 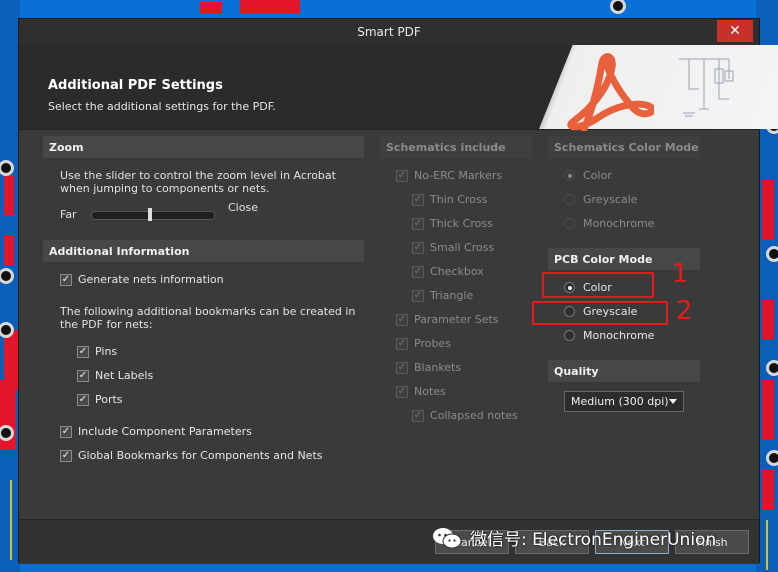 What do you see at coordinates (624, 371) in the screenshot?
I see `quality-panel-title: Quality` at bounding box center [624, 371].